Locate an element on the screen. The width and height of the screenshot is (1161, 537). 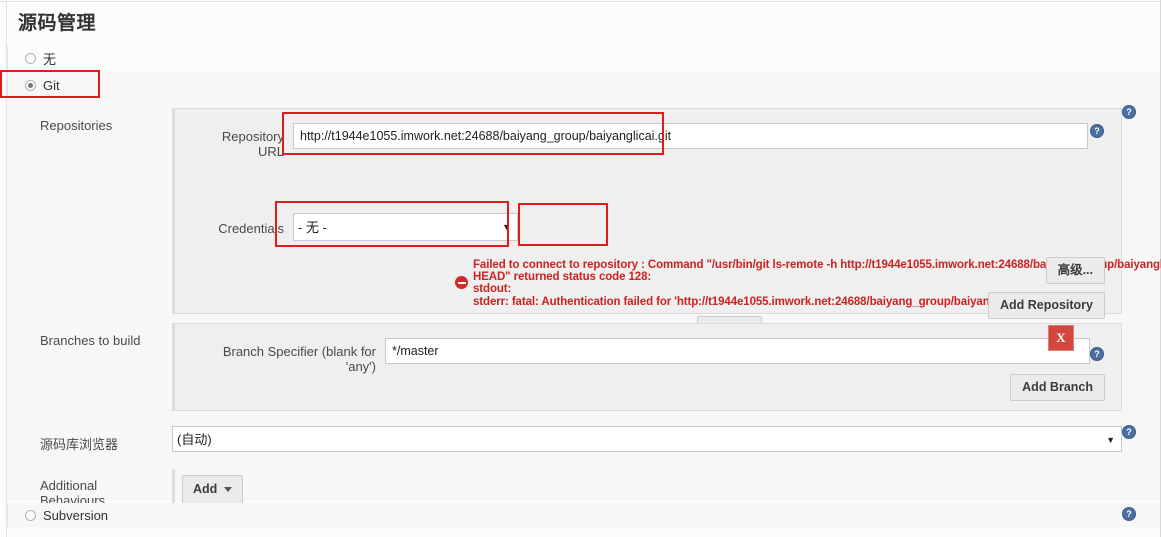
help-repository-url-icon: ? is located at coordinates (1097, 131).